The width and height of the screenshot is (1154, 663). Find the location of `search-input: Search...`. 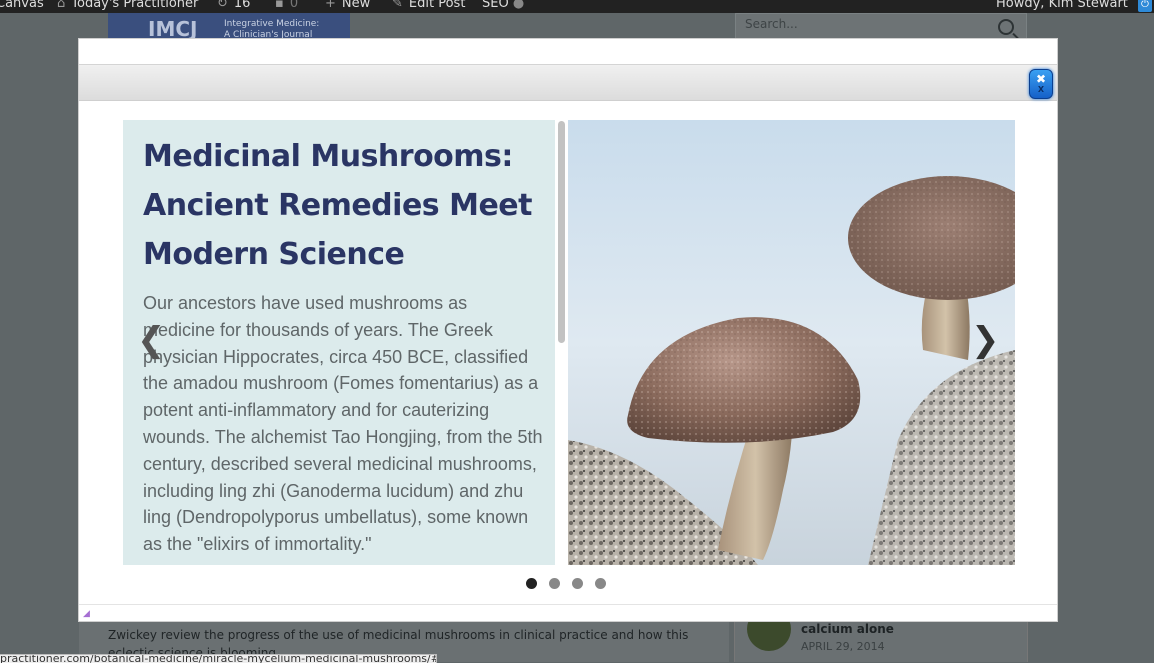

search-input: Search... is located at coordinates (771, 24).